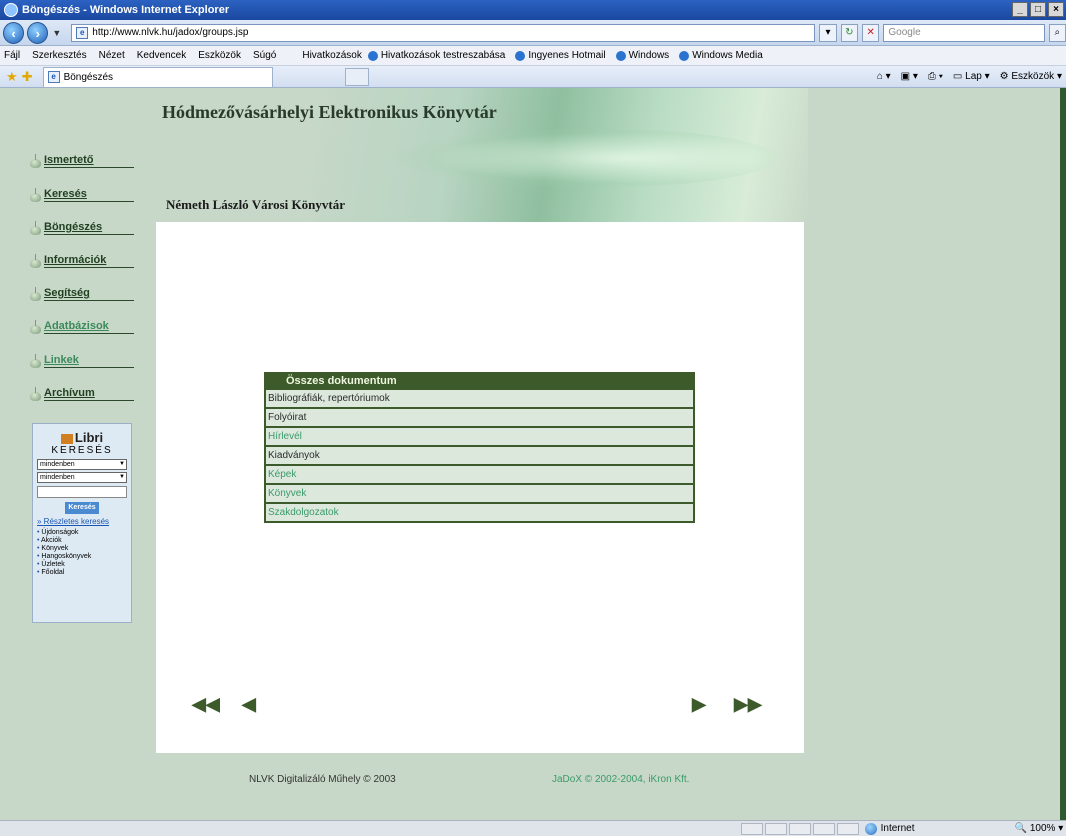 Image resolution: width=1066 pixels, height=836 pixels. What do you see at coordinates (322, 779) in the screenshot?
I see `footer-copyright: NLVK Digitalizáló Műhely © 2003` at bounding box center [322, 779].